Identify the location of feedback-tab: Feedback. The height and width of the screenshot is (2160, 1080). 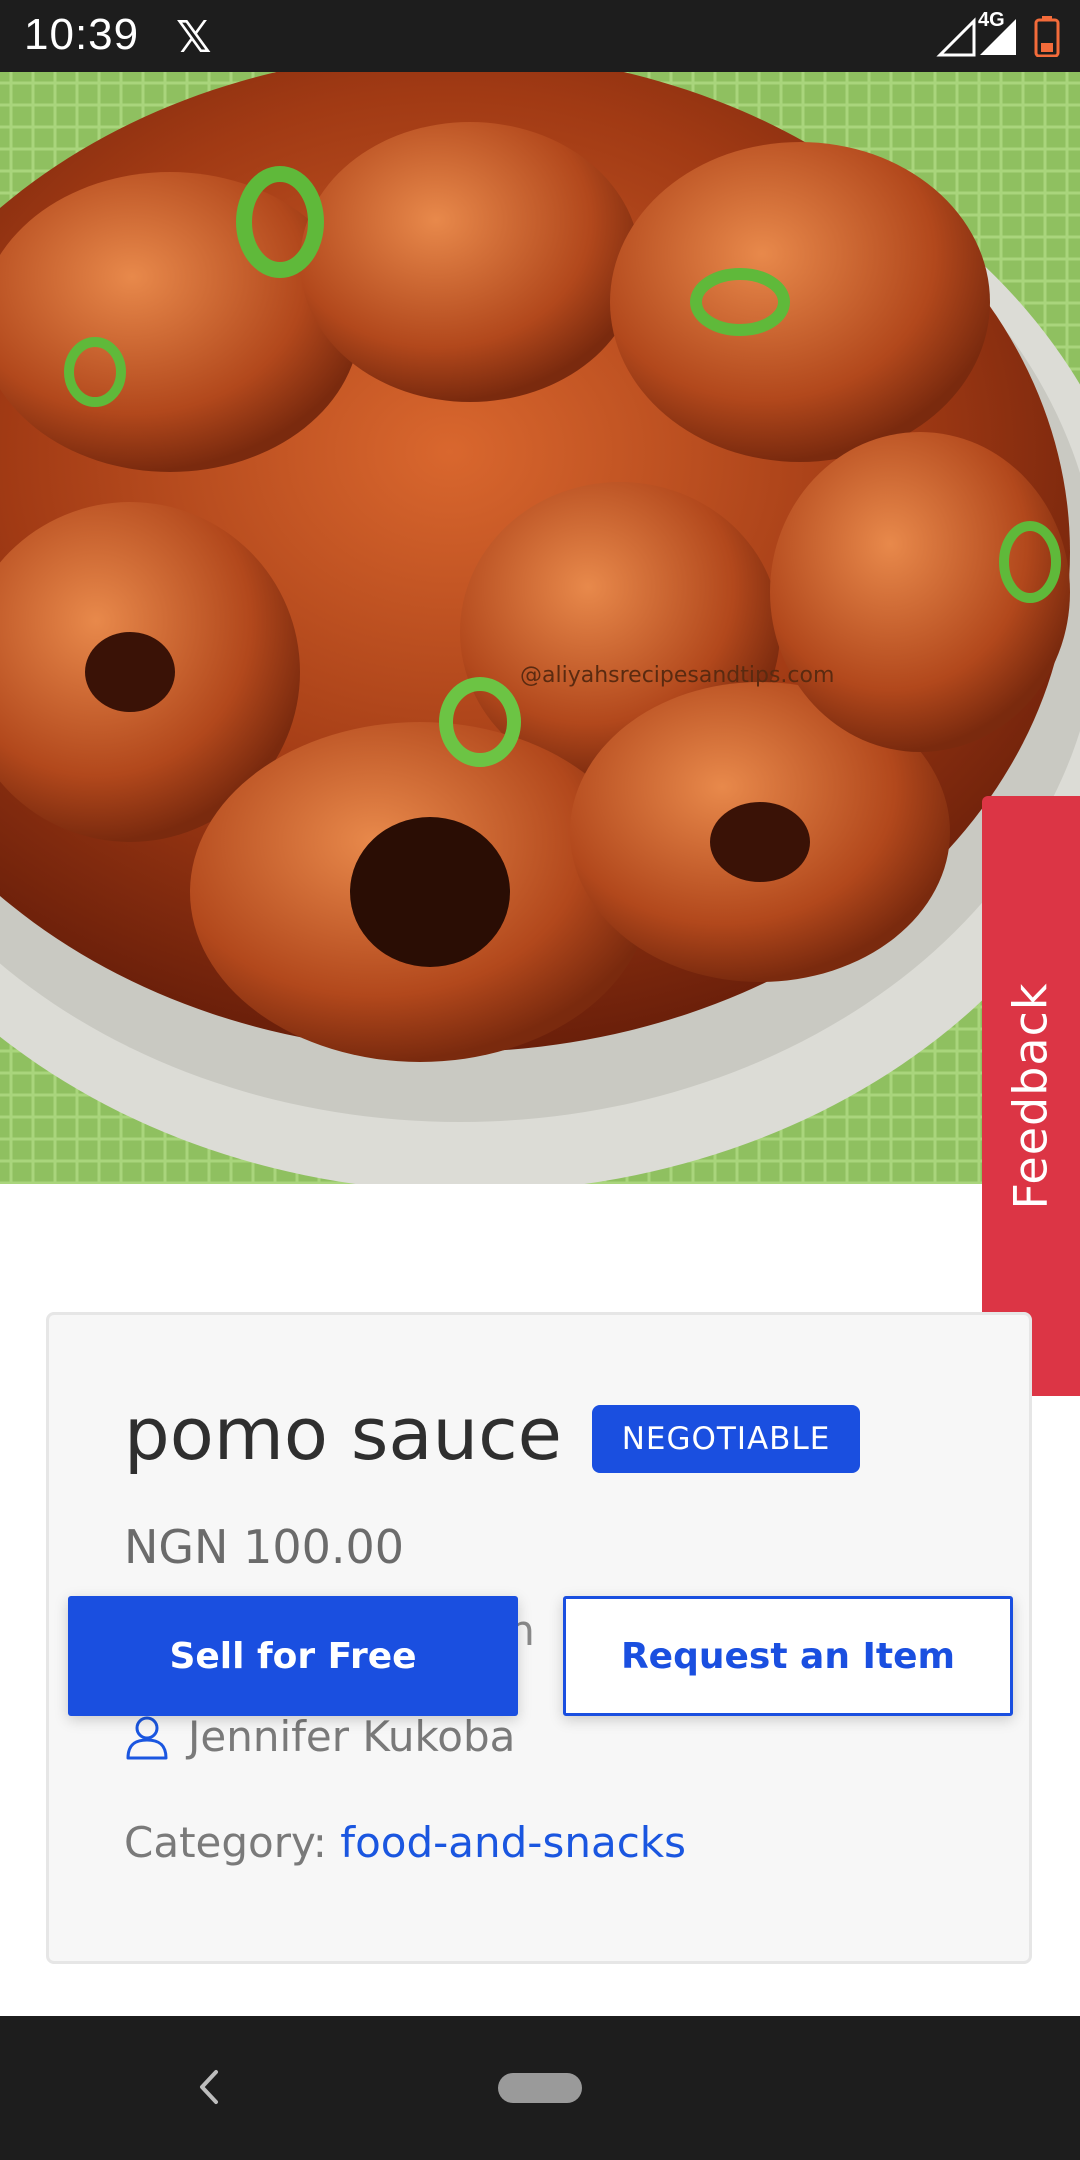
(1031, 1096).